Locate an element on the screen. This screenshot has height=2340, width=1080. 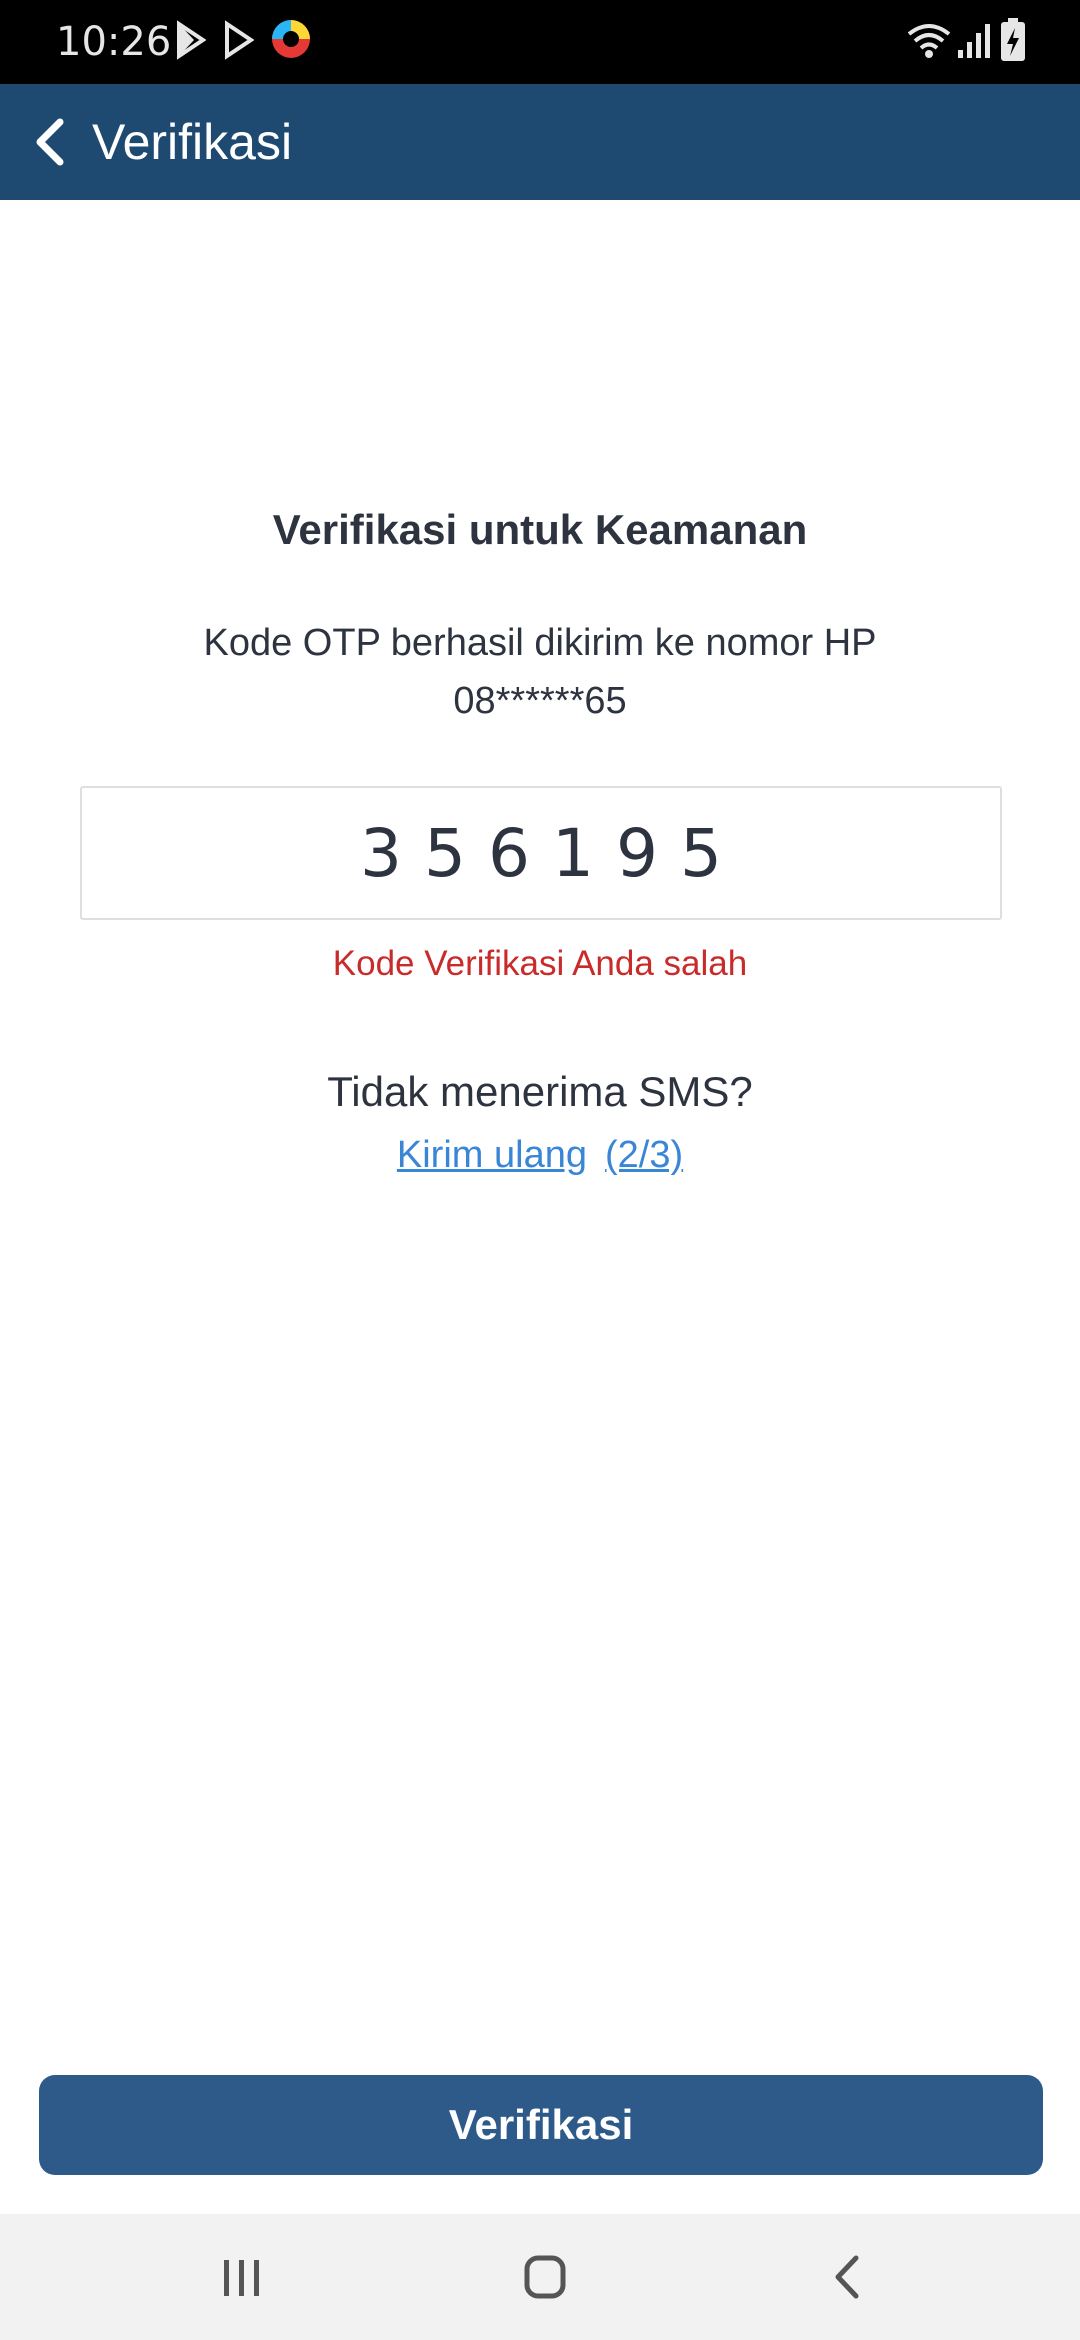
navigation-bar is located at coordinates (540, 2277).